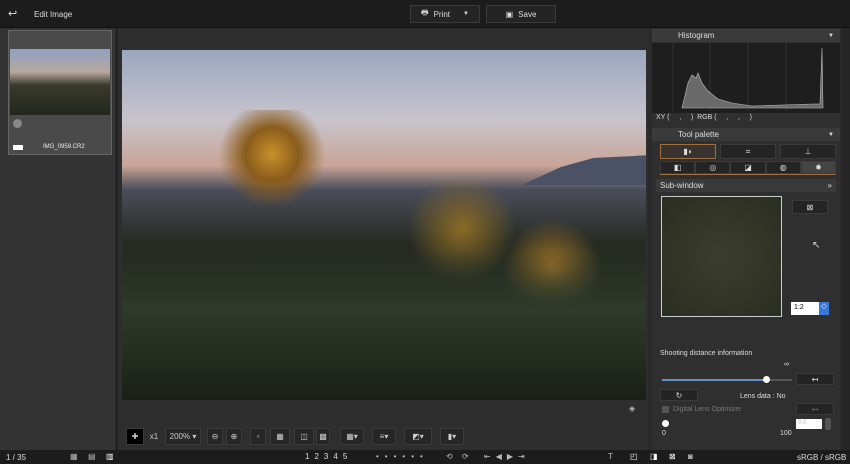  Describe the element at coordinates (634, 456) in the screenshot. I see `palette-icon: ◰` at that location.